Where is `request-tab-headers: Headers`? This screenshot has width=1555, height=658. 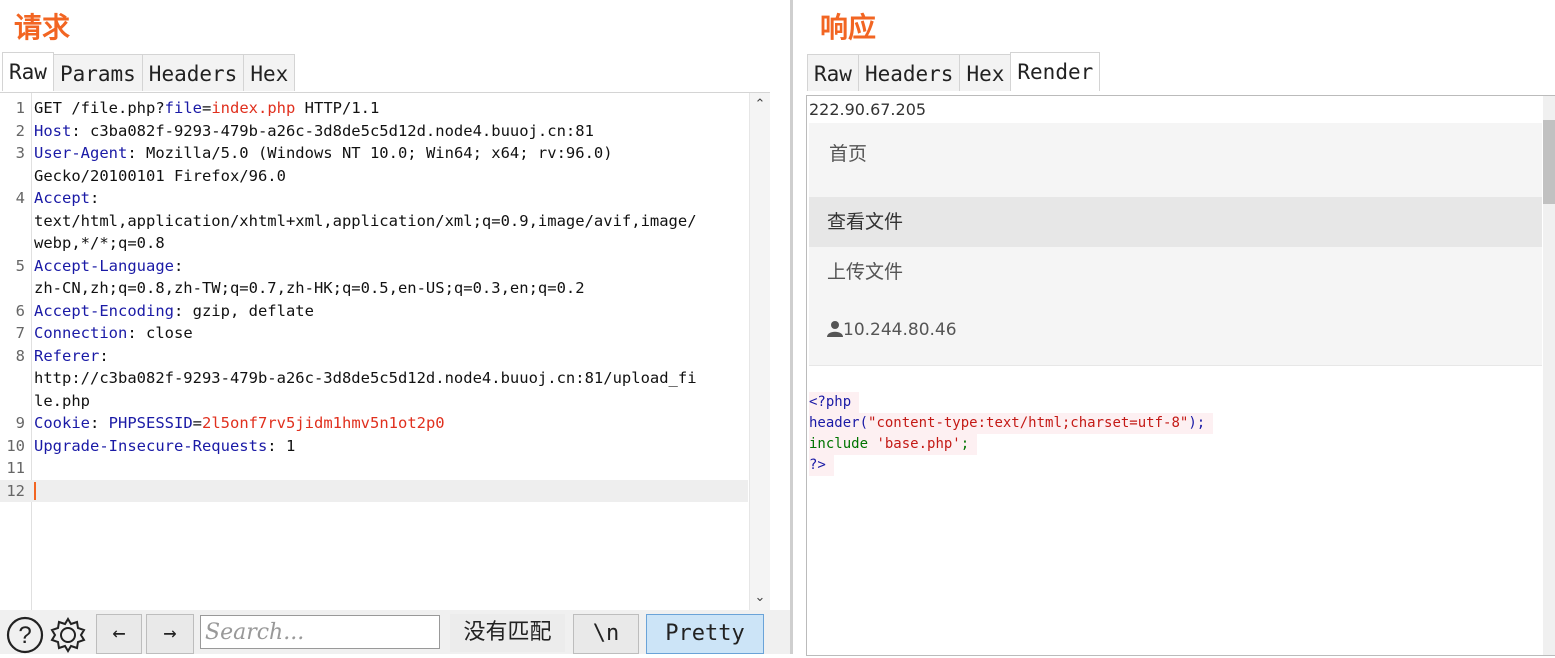 request-tab-headers: Headers is located at coordinates (193, 72).